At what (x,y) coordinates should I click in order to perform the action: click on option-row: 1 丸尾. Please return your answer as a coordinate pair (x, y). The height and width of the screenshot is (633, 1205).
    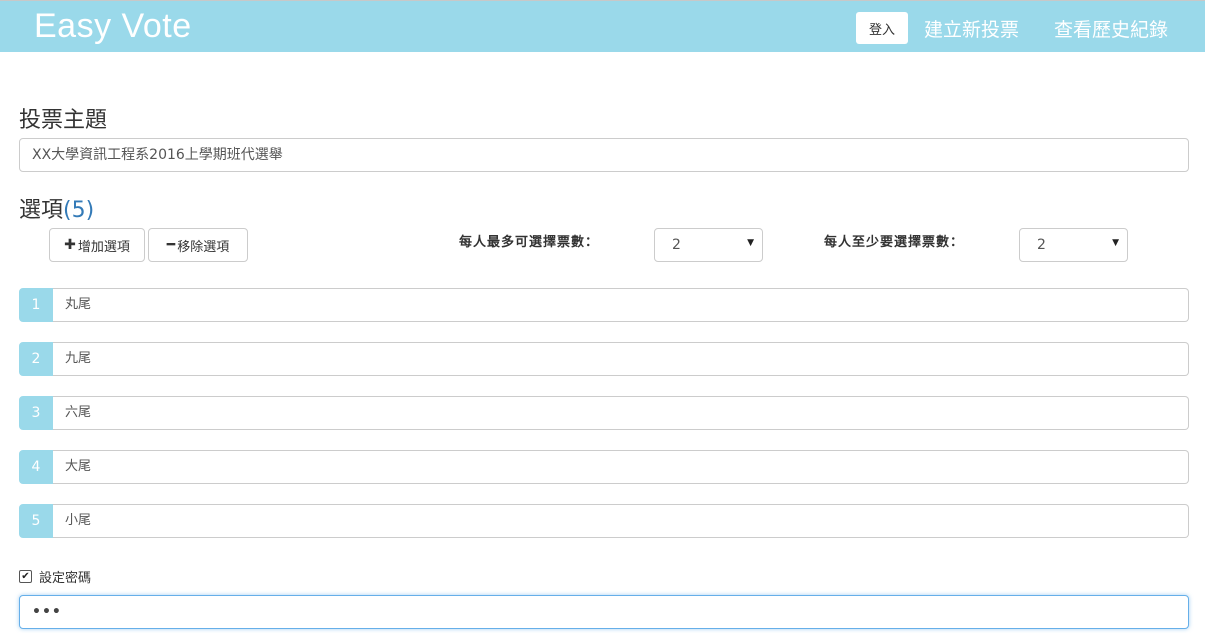
    Looking at the image, I should click on (604, 305).